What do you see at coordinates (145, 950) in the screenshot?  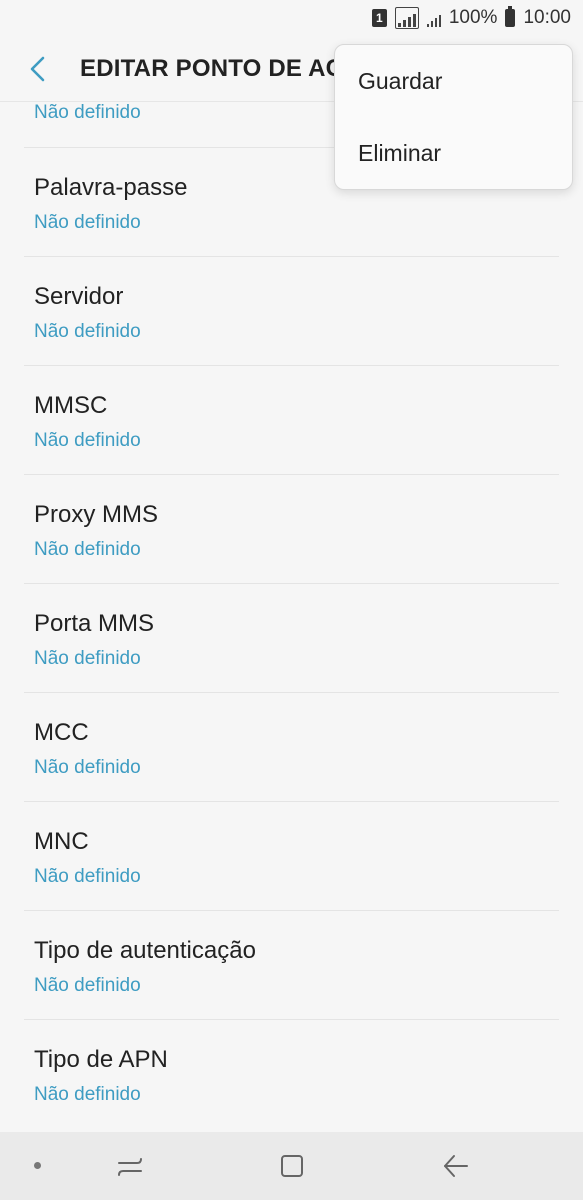 I see `list-item-title: Tipo de autenticação` at bounding box center [145, 950].